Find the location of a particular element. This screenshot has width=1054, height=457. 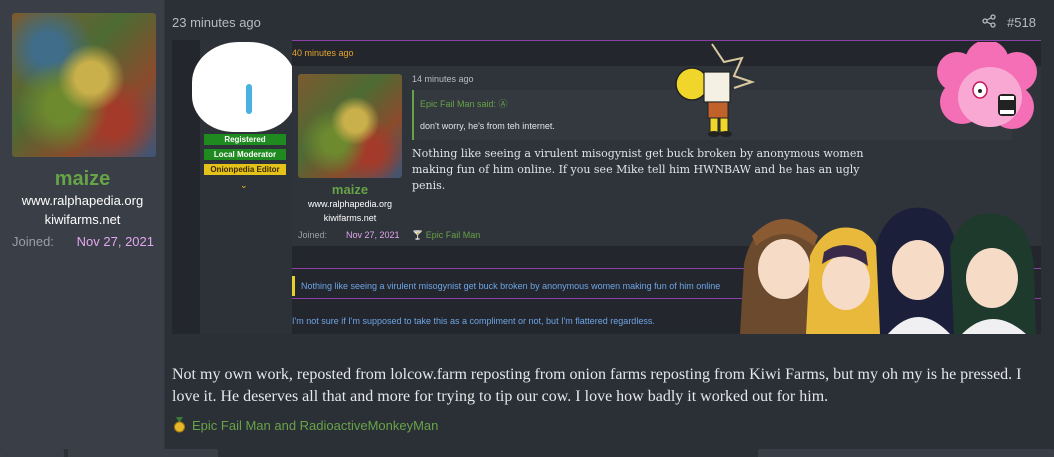

embedded-quote-author: Epic Fail Man said: Ⓐ is located at coordinates (464, 104).